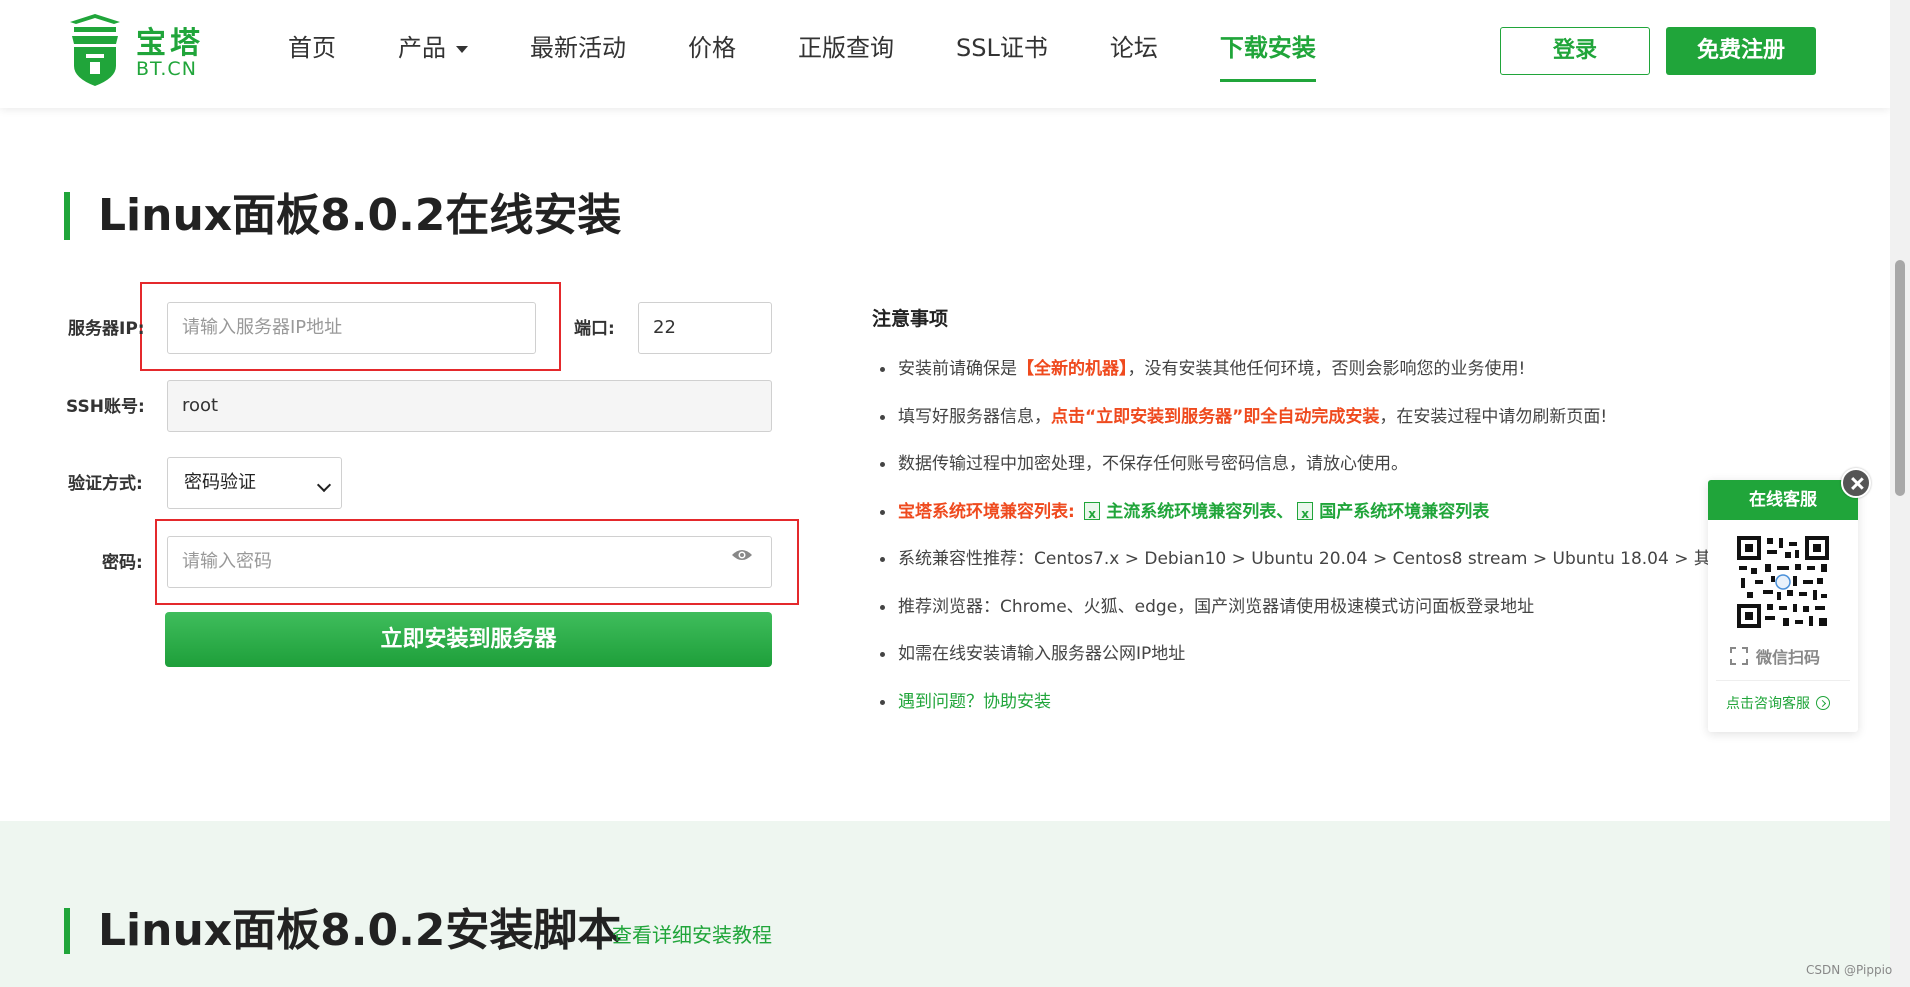 Image resolution: width=1910 pixels, height=987 pixels. Describe the element at coordinates (1783, 582) in the screenshot. I see `qr-code-icon` at that location.